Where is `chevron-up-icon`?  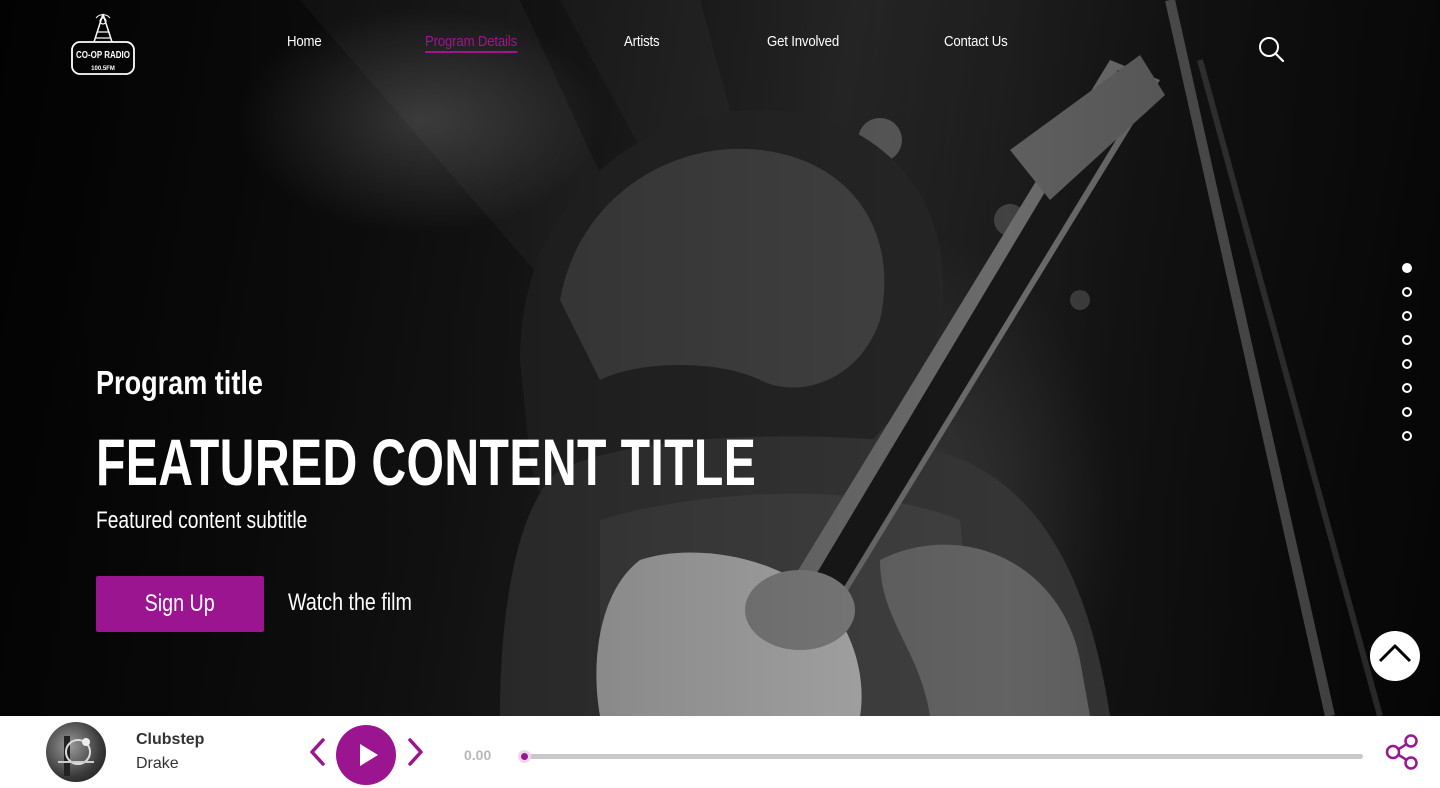 chevron-up-icon is located at coordinates (1395, 653).